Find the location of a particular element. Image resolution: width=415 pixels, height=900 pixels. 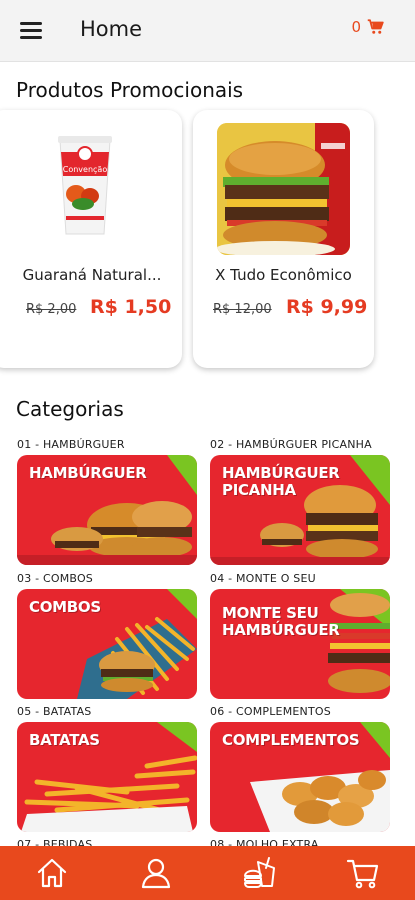

header-cart-button: 0 is located at coordinates (368, 27).